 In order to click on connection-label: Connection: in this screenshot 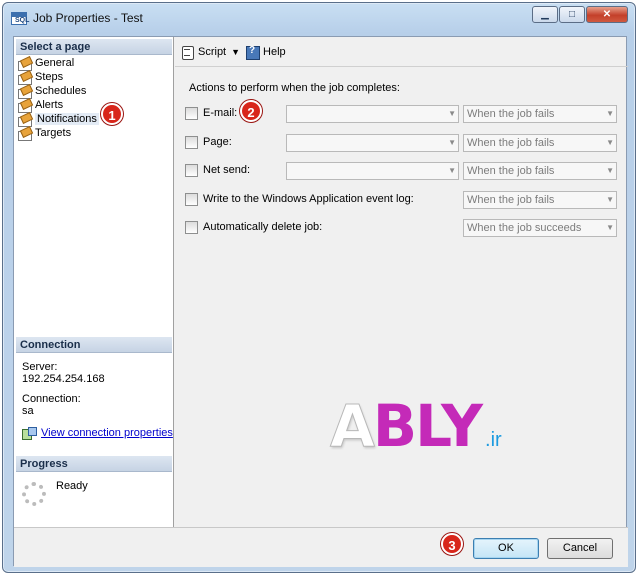, I will do `click(51, 399)`.